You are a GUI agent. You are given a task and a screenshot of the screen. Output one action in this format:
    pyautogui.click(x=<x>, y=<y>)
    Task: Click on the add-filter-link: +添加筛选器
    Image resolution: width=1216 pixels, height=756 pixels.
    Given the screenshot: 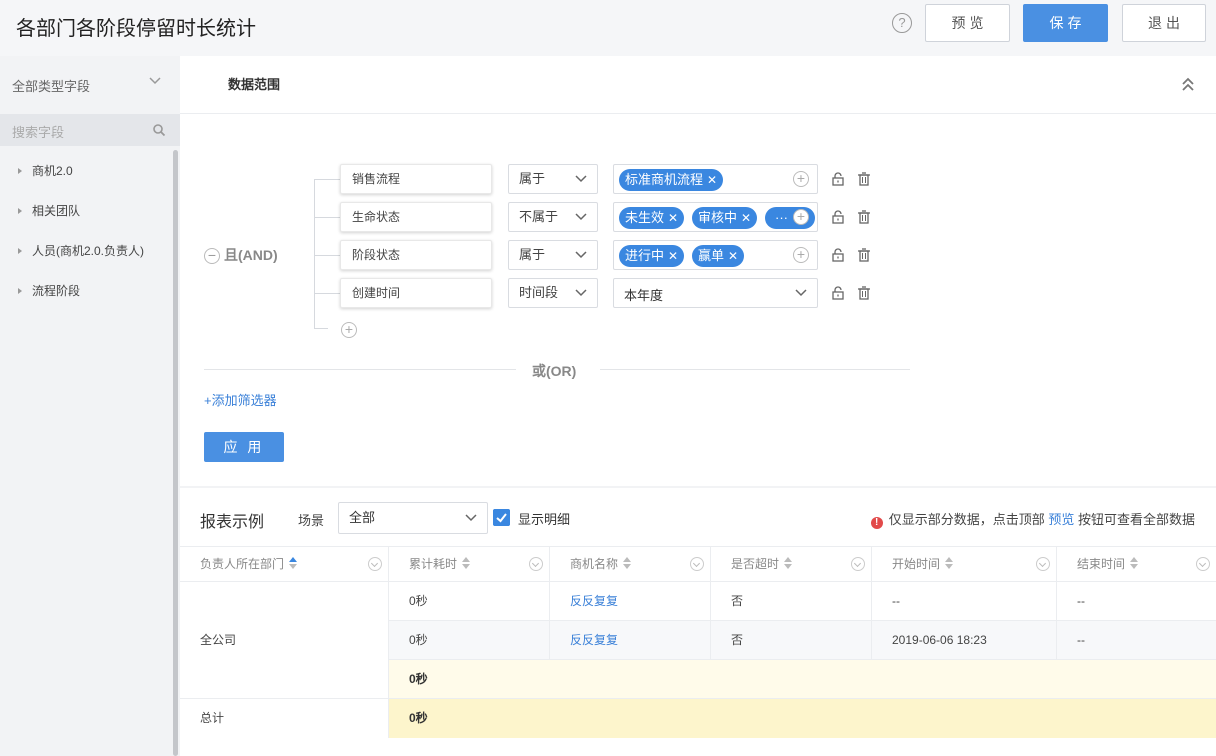 What is the action you would take?
    pyautogui.click(x=240, y=399)
    